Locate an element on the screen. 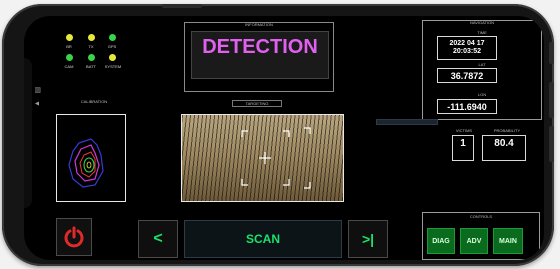 The width and height of the screenshot is (560, 269). skip-button: >| is located at coordinates (368, 239).